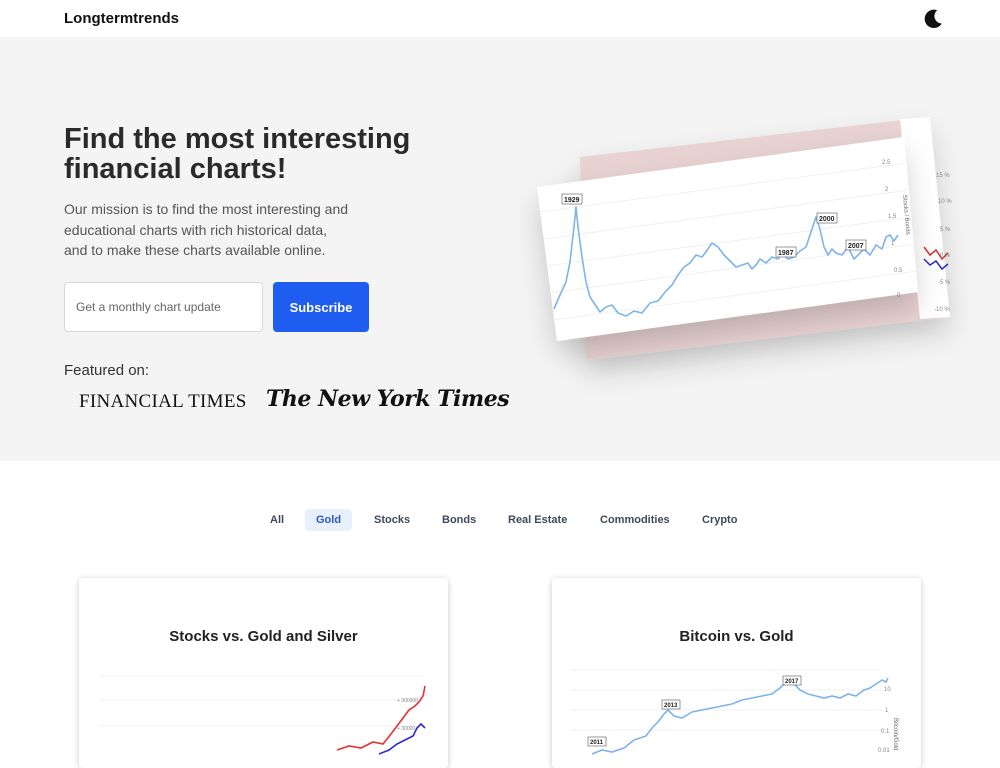  Describe the element at coordinates (887, 711) in the screenshot. I see `card2-tick-1: 1` at that location.